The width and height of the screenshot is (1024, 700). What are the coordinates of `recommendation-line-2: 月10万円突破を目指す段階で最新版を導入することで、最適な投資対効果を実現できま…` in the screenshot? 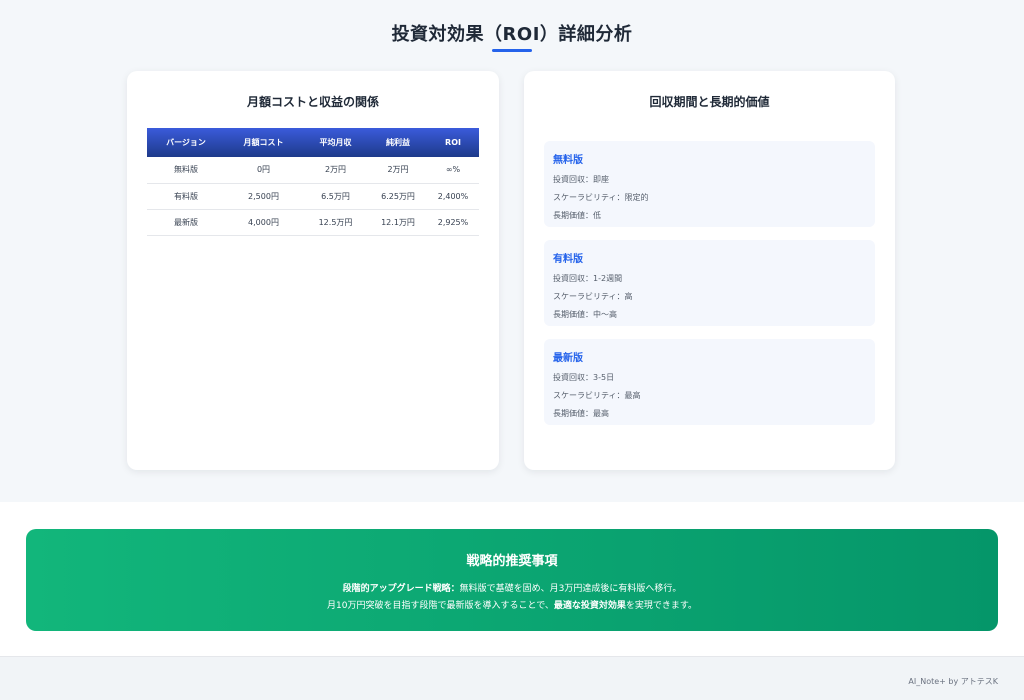 It's located at (512, 604).